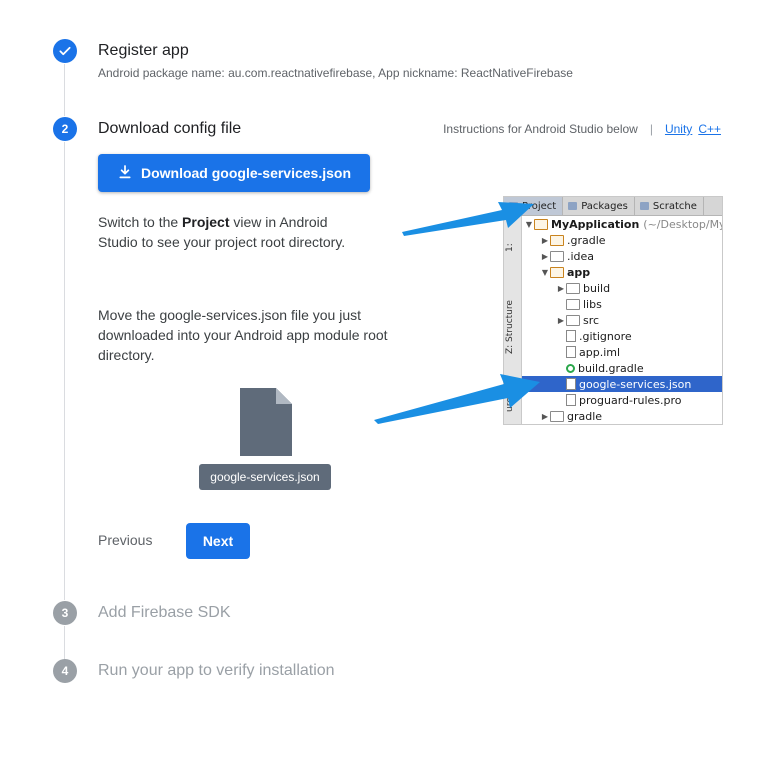 The height and width of the screenshot is (773, 768). Describe the element at coordinates (600, 352) in the screenshot. I see `tree-item-label: app.iml` at that location.